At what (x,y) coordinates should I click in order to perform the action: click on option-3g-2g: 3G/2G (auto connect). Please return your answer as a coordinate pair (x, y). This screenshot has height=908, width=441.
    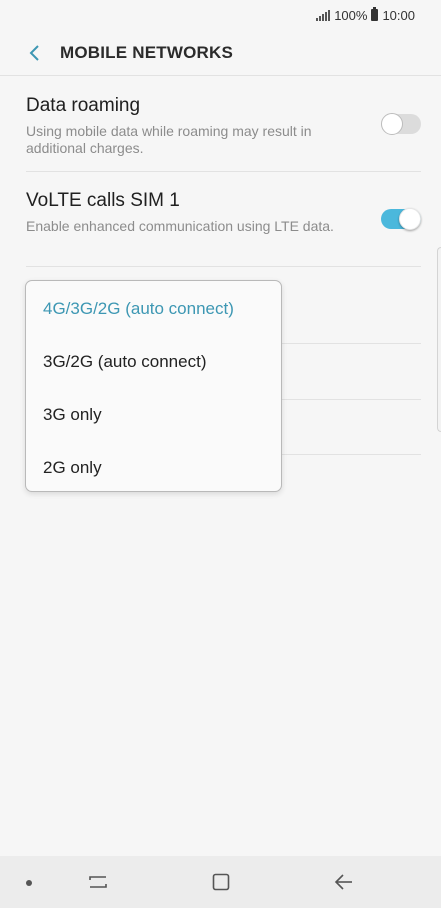
    Looking at the image, I should click on (153, 361).